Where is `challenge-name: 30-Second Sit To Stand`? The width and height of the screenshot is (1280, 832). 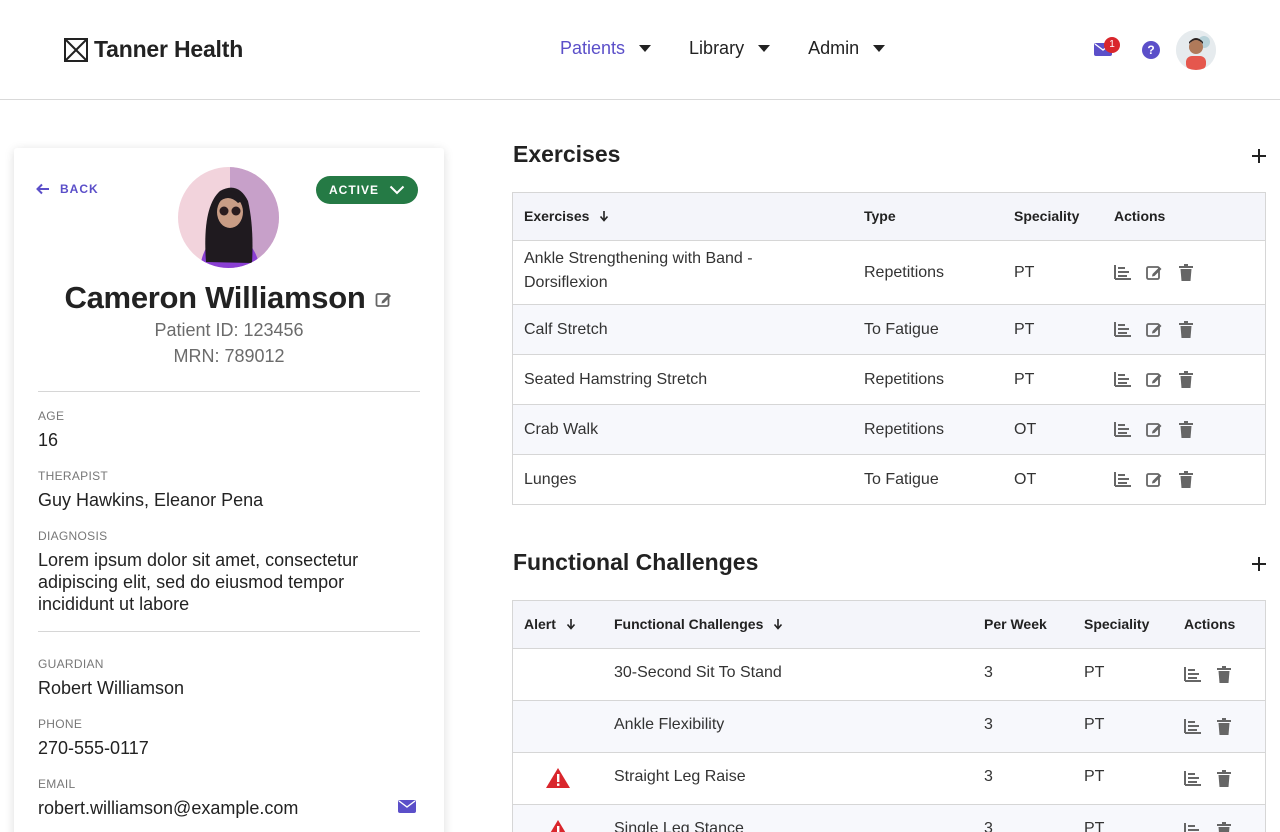 challenge-name: 30-Second Sit To Stand is located at coordinates (698, 672).